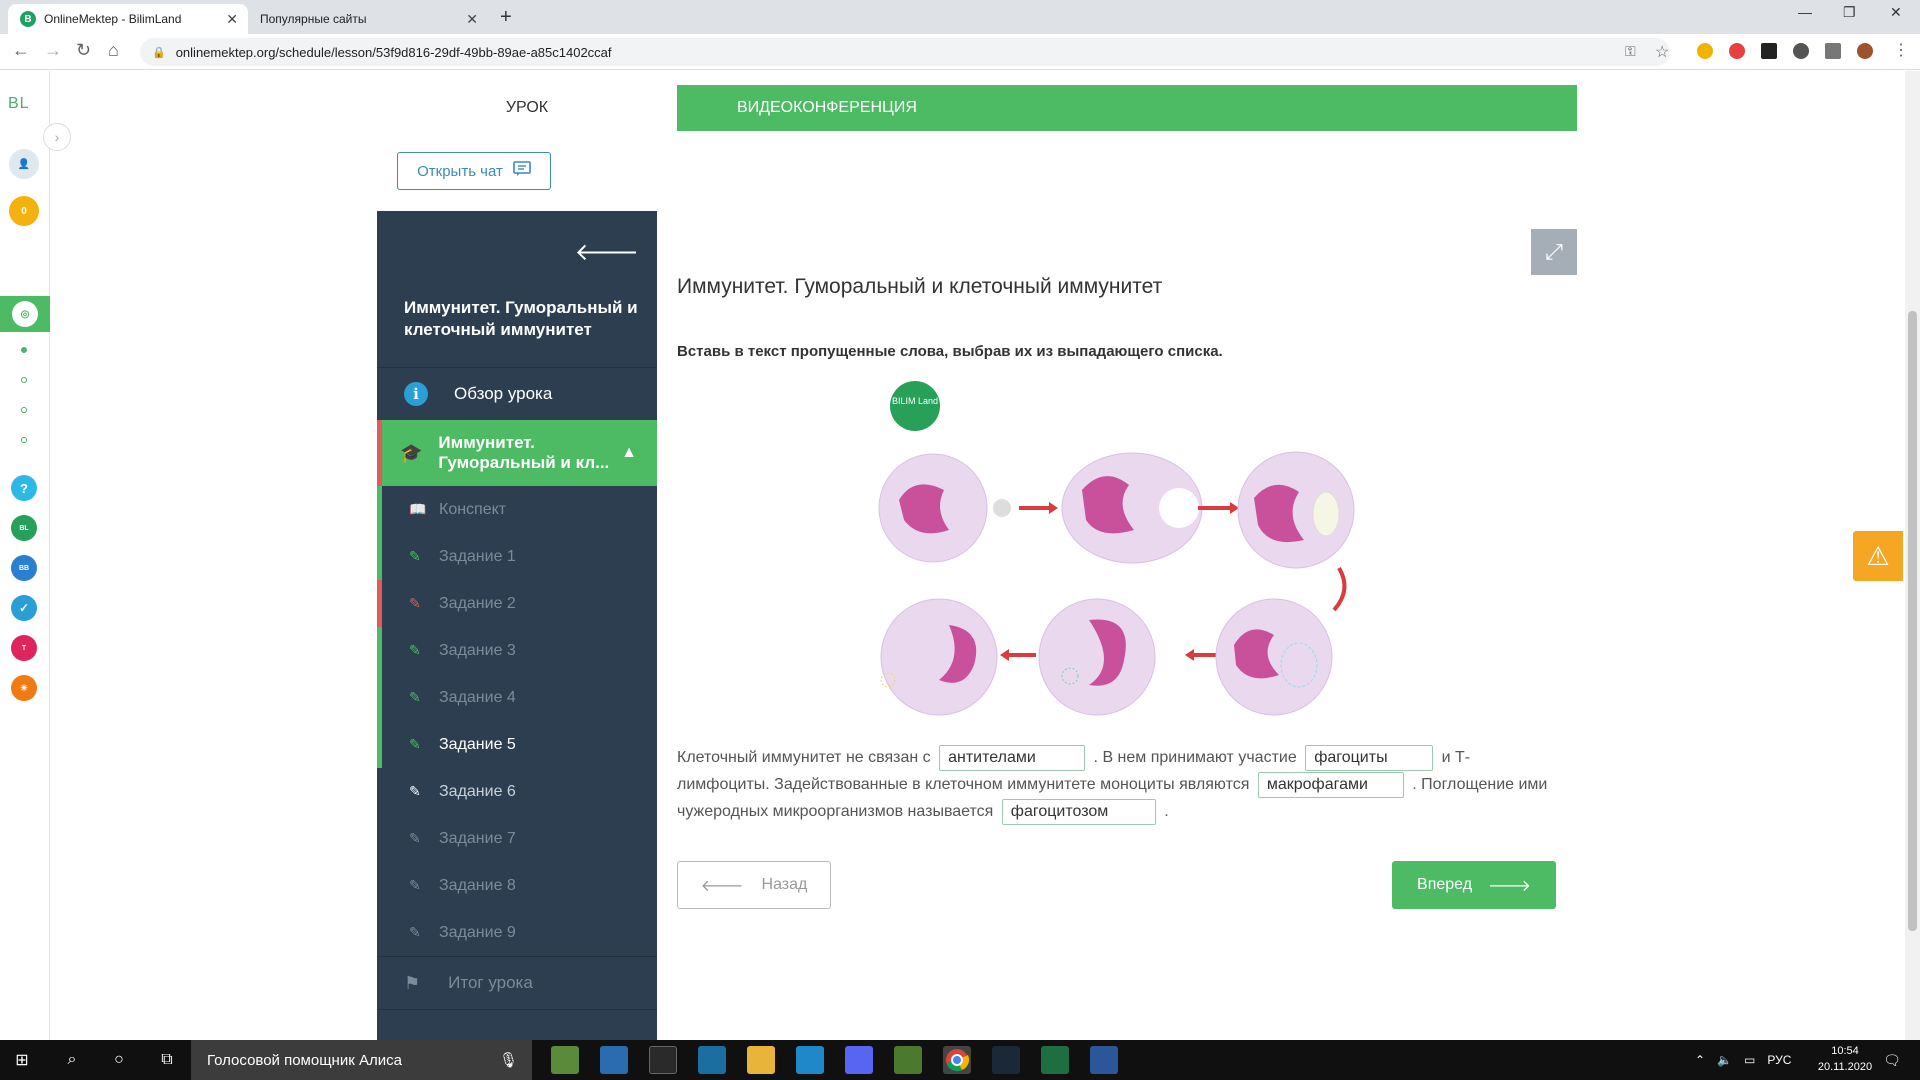  Describe the element at coordinates (57, 137) in the screenshot. I see `expand-rail-chevron-icon: ›` at that location.